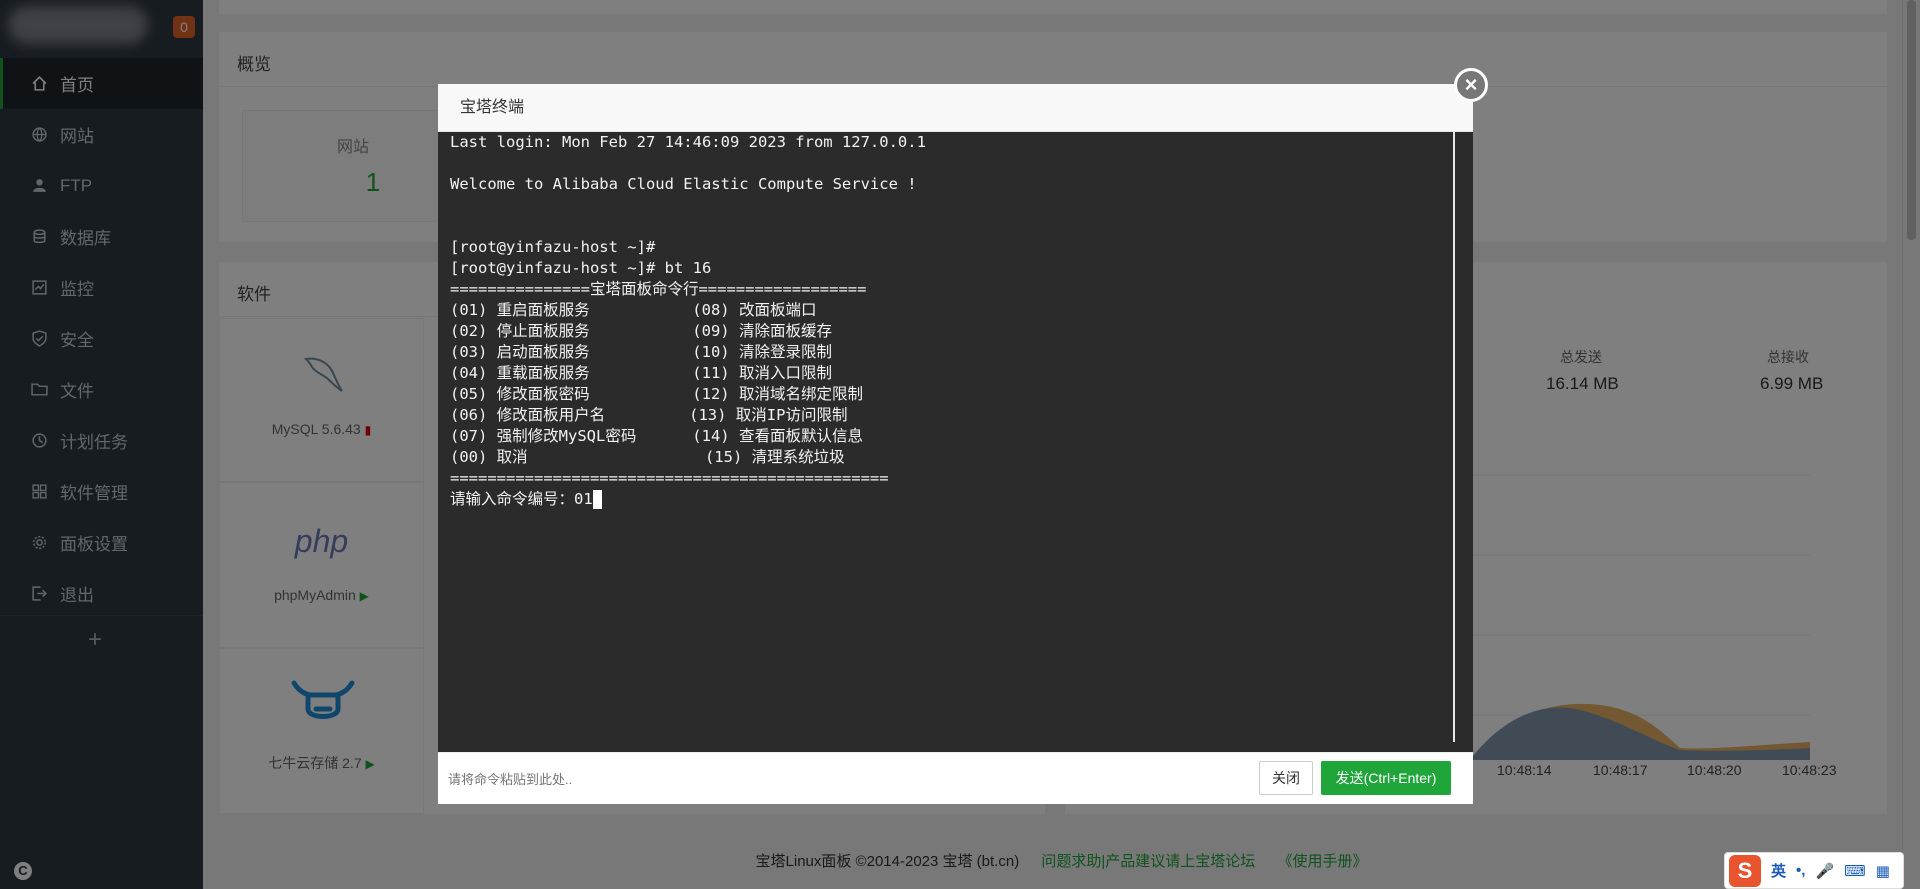  I want to click on close-button: 关闭, so click(1286, 778).